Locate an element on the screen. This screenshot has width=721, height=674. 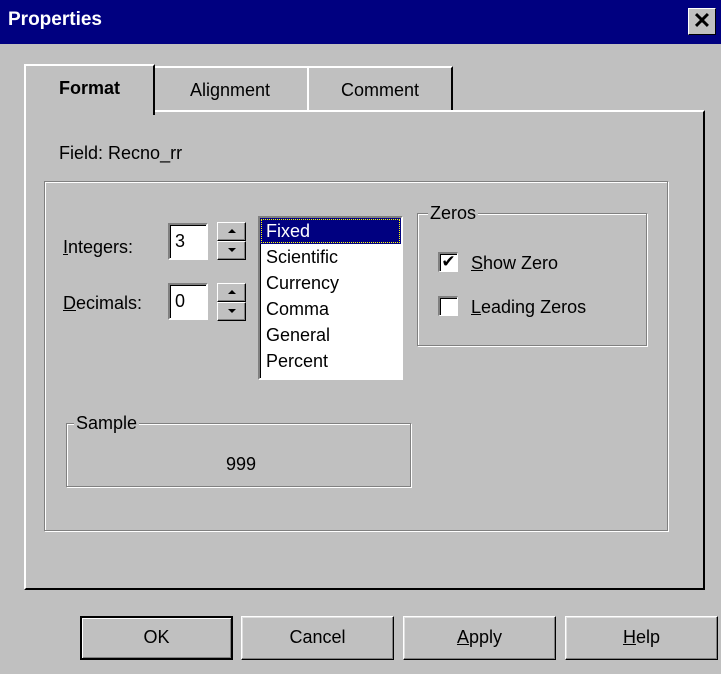
tab-comment-label: Comment is located at coordinates (380, 90).